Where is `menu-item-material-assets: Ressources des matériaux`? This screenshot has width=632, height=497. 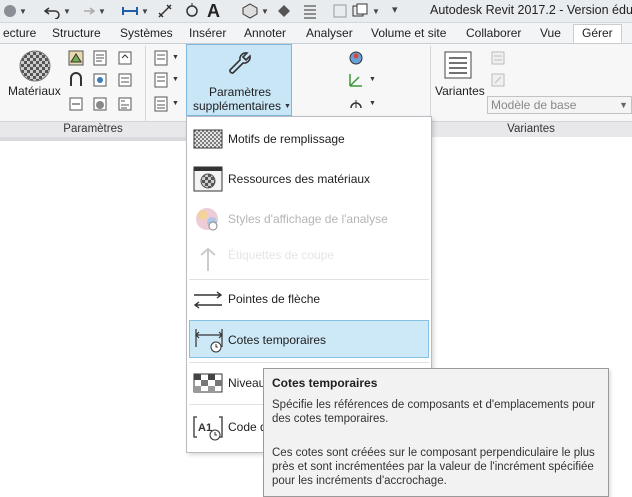 menu-item-material-assets: Ressources des matériaux is located at coordinates (309, 179).